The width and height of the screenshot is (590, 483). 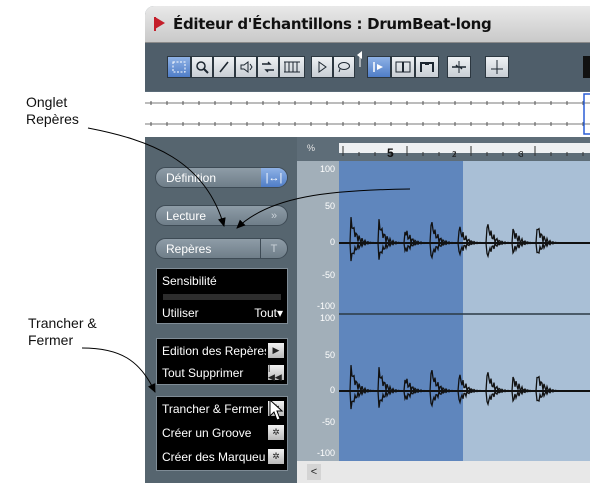 I want to click on arrow-to-slice-close, so click(x=118, y=370).